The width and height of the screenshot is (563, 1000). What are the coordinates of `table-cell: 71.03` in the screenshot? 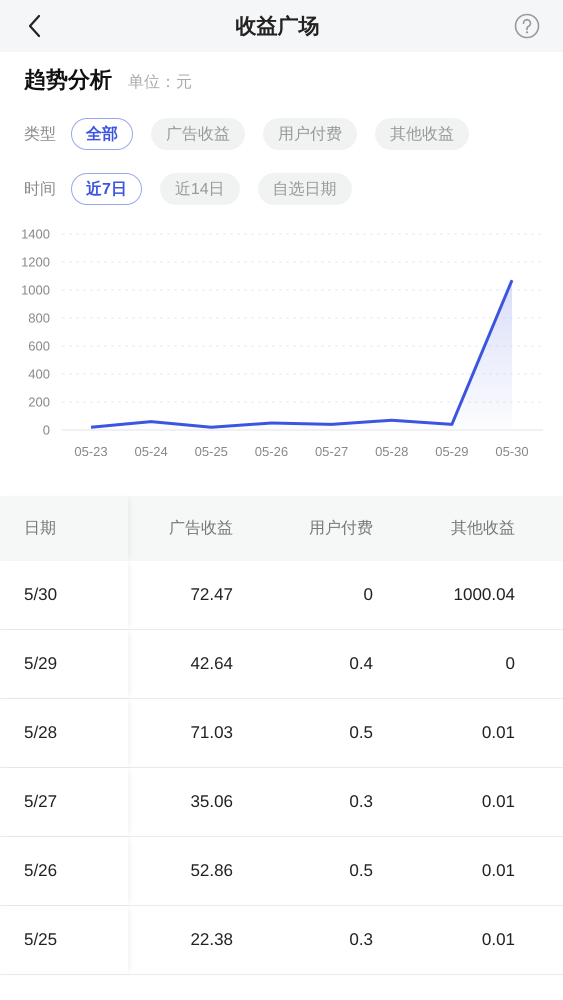 It's located at (211, 733).